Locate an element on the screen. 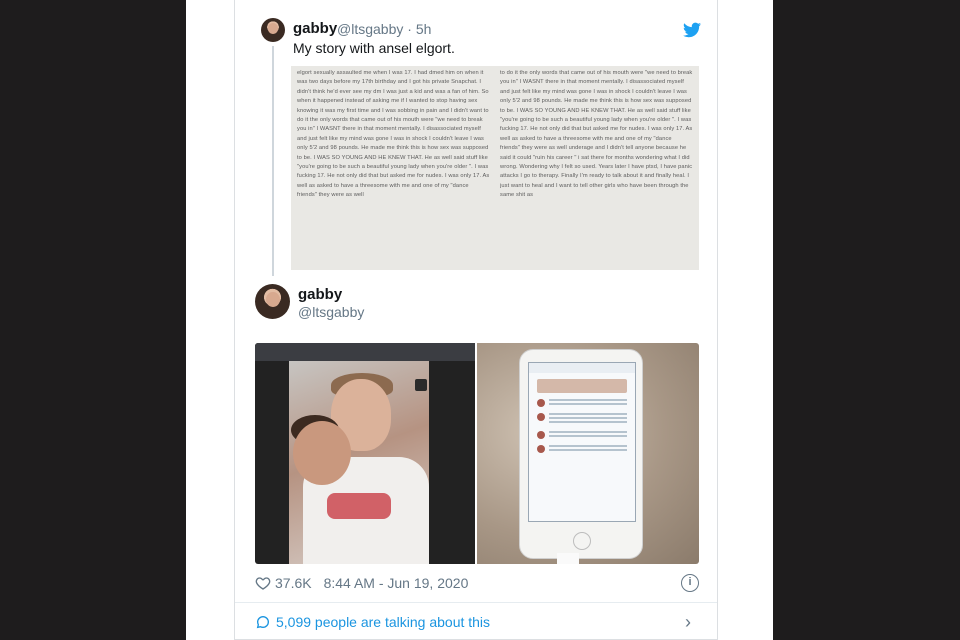 This screenshot has height=640, width=960. phone-image-strip is located at coordinates (582, 386).